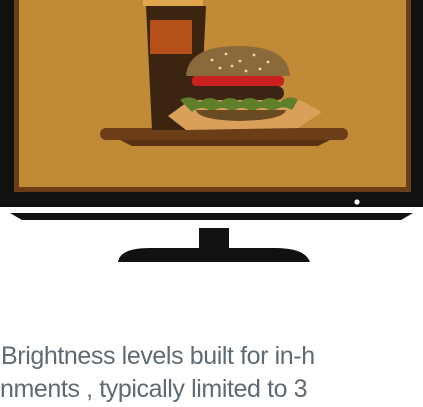  I want to click on tv-stand-icon, so click(214, 245).